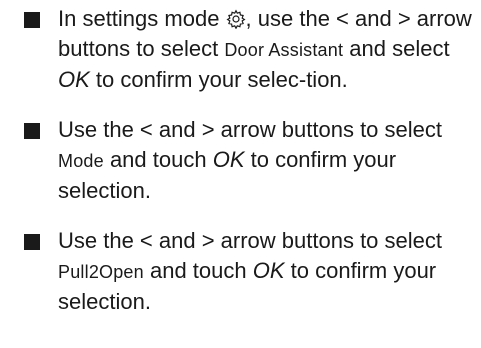 This screenshot has height=348, width=481. What do you see at coordinates (236, 19) in the screenshot?
I see `gear-icon` at bounding box center [236, 19].